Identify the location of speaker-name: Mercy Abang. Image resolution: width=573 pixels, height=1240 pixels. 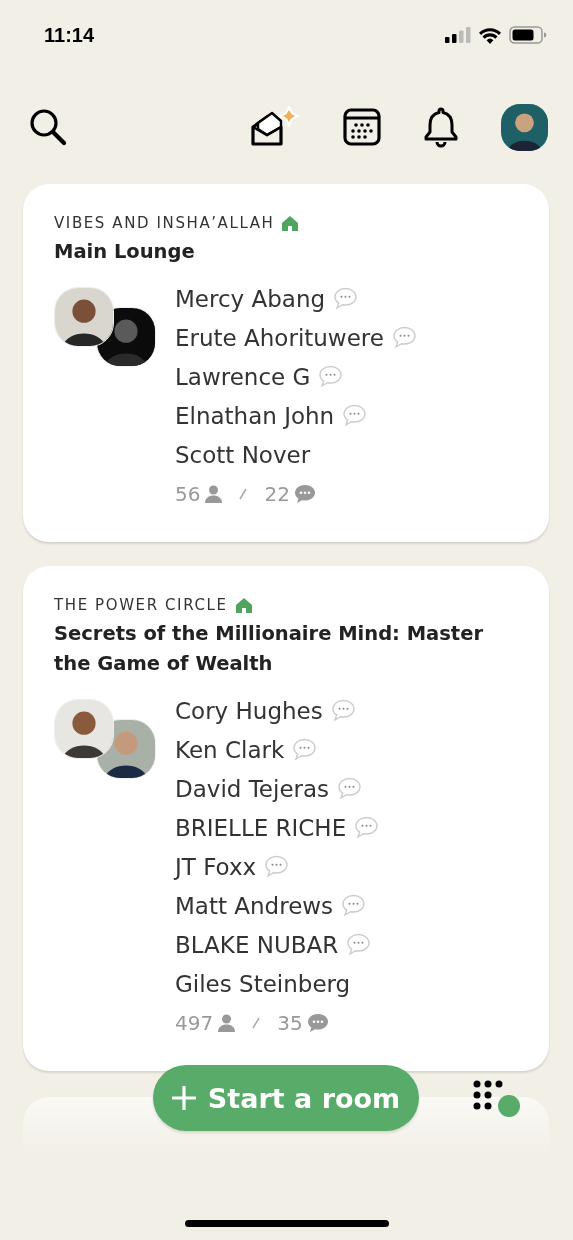
(250, 298).